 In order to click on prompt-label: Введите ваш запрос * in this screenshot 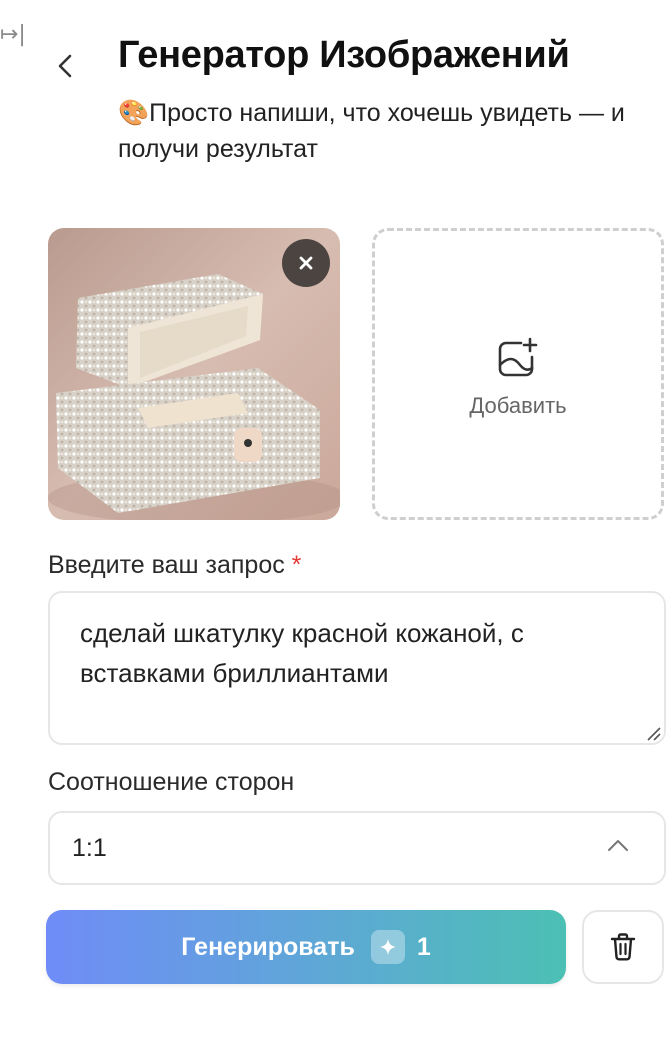, I will do `click(174, 565)`.